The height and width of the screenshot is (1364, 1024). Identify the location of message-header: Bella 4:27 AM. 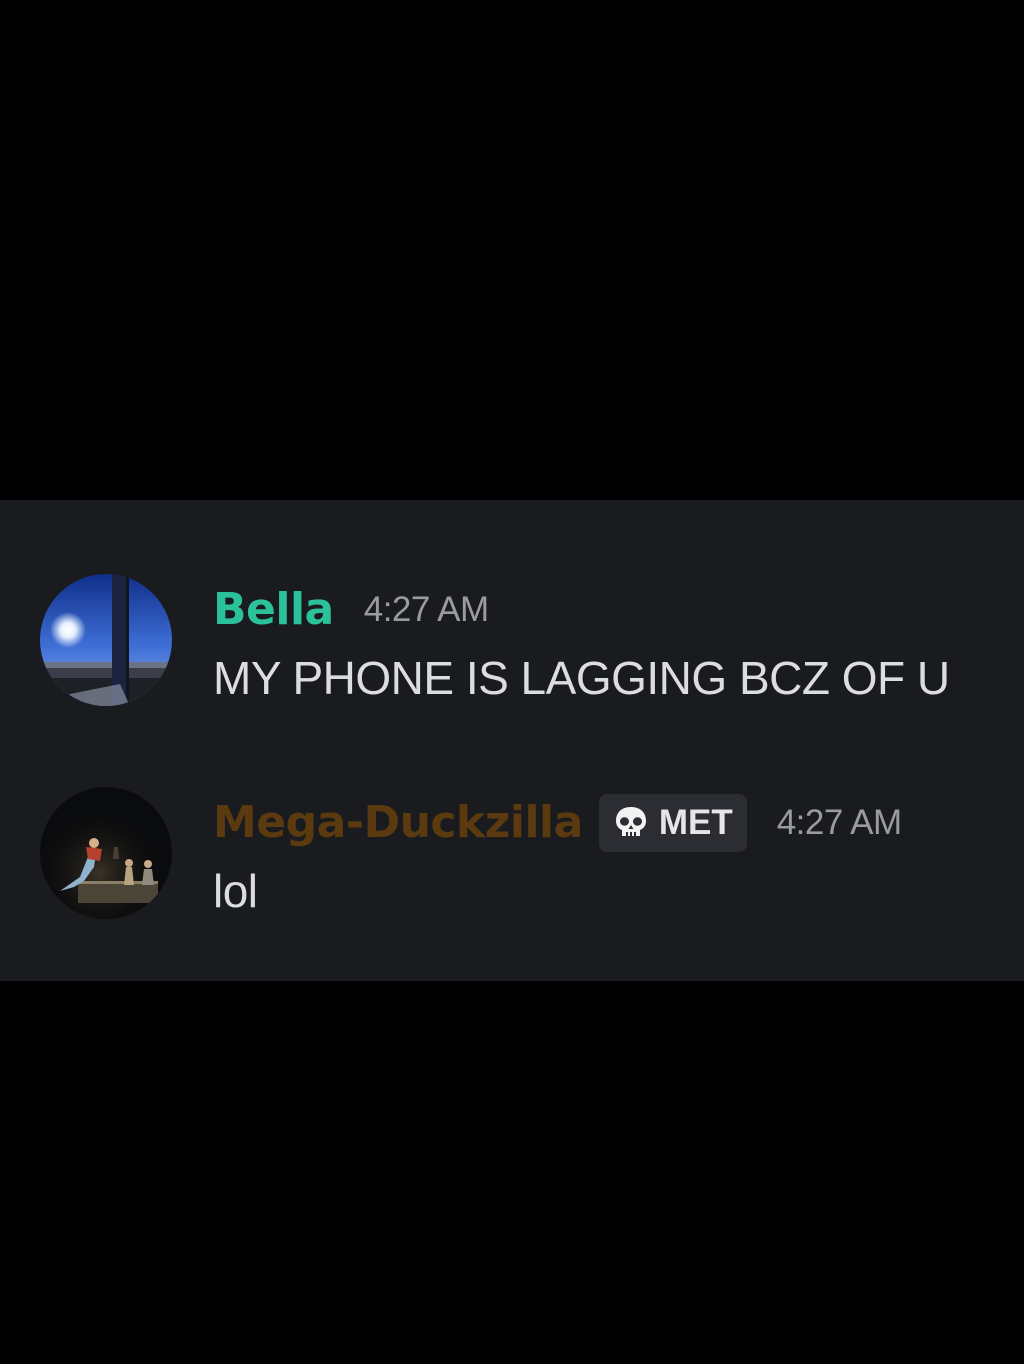
(351, 610).